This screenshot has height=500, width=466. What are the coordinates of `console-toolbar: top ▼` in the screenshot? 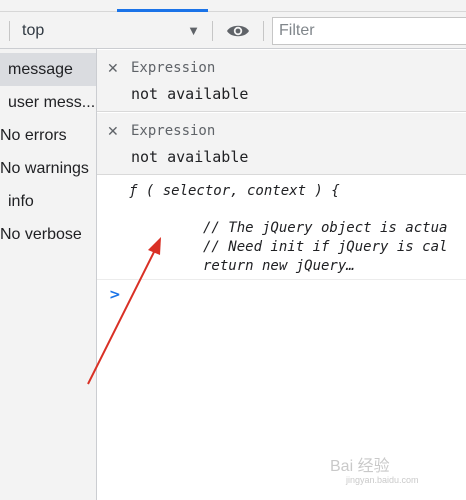 It's located at (233, 30).